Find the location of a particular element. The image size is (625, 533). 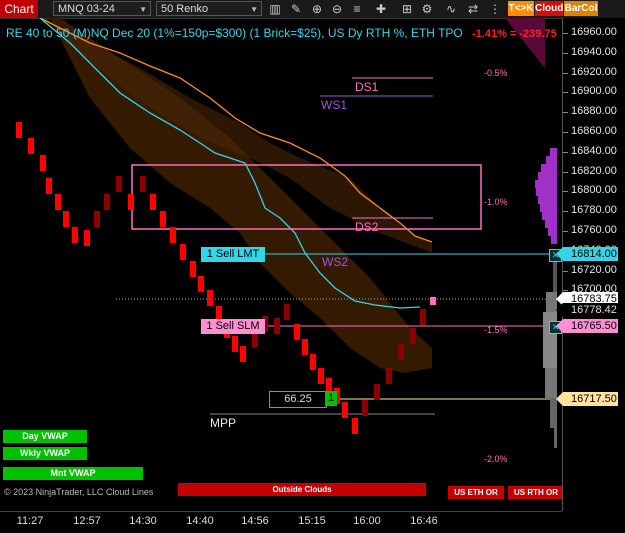

instrument-value: MNQ 03-24 is located at coordinates (86, 9).